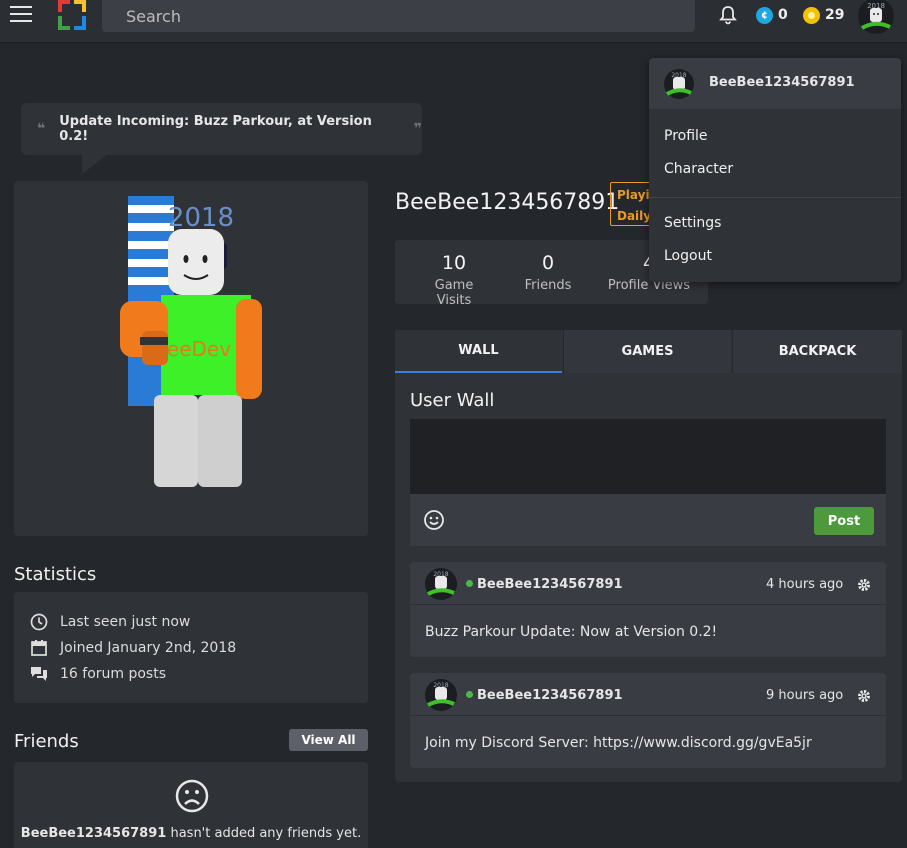  Describe the element at coordinates (692, 223) in the screenshot. I see `menu-item-settings: Settings` at that location.